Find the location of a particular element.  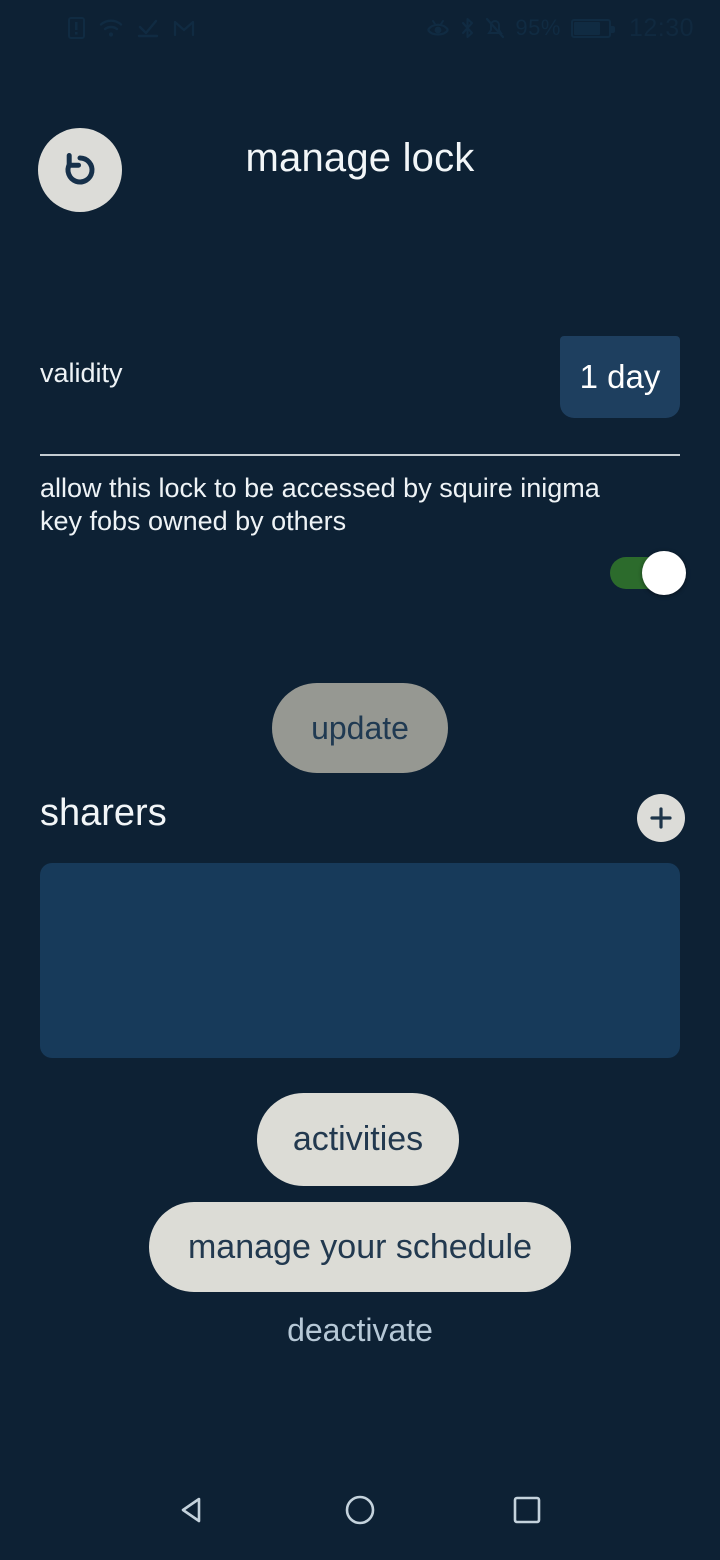

recents-square-icon is located at coordinates (527, 1510).